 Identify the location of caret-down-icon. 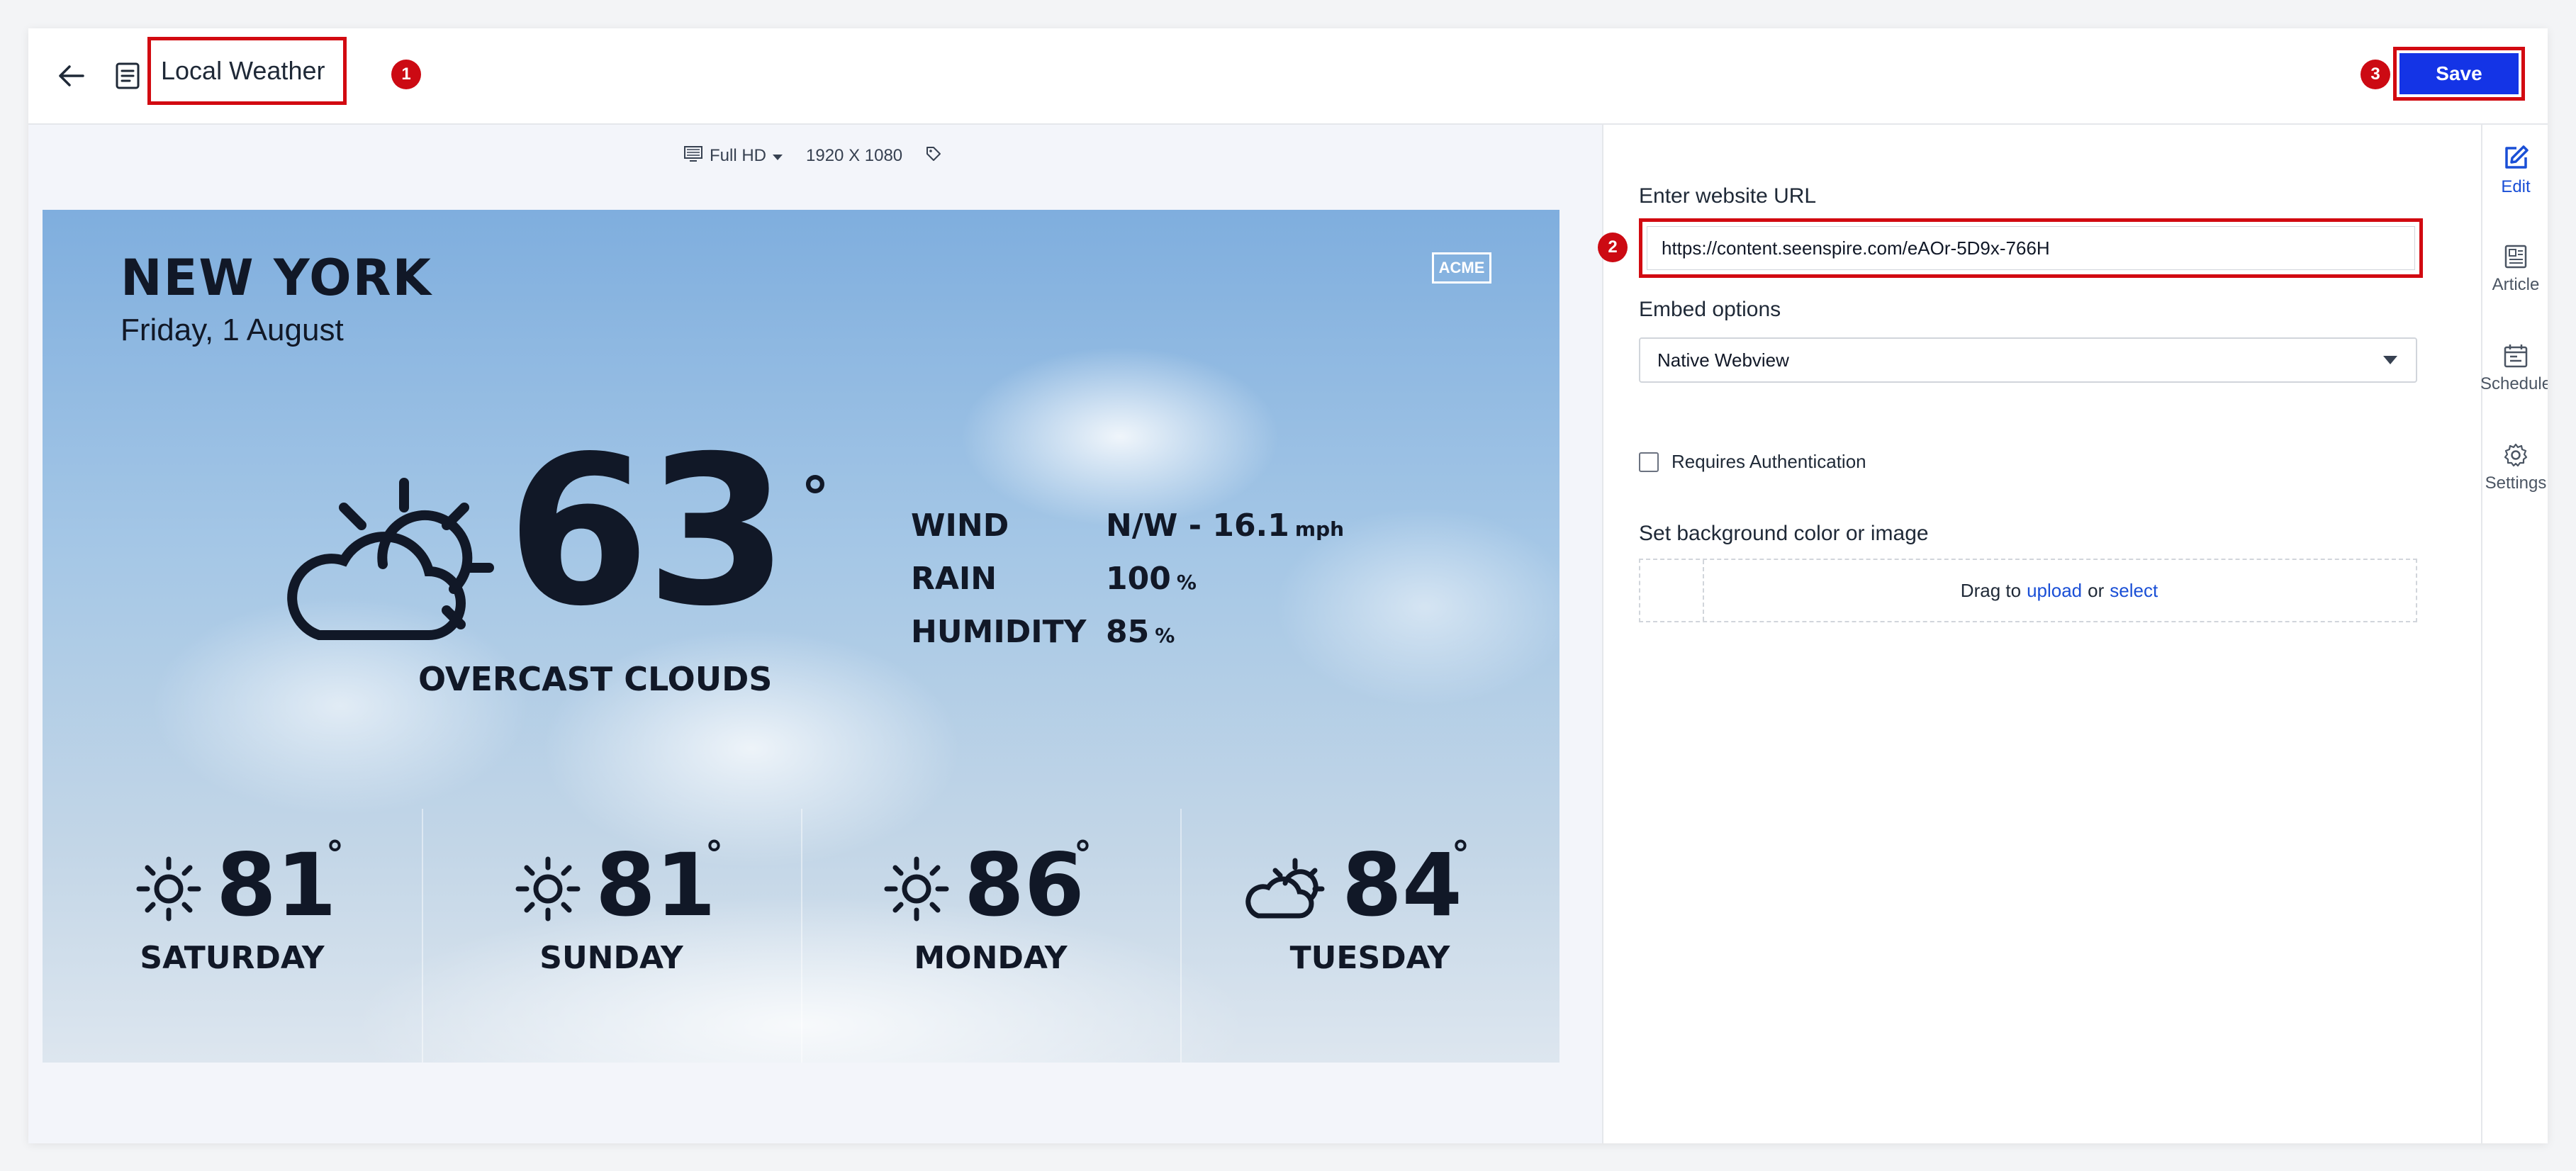
(2390, 360).